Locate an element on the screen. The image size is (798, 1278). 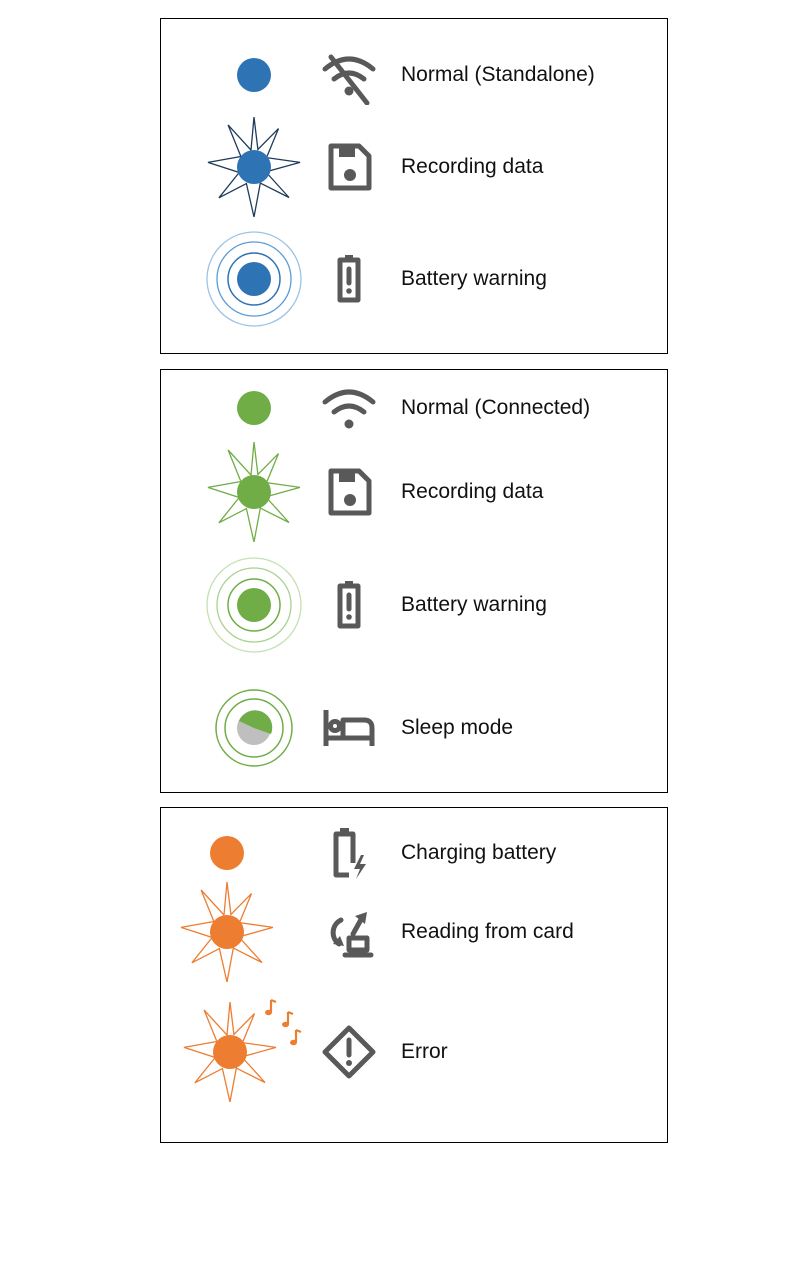
status-row-error: Error is located at coordinates (414, 1050).